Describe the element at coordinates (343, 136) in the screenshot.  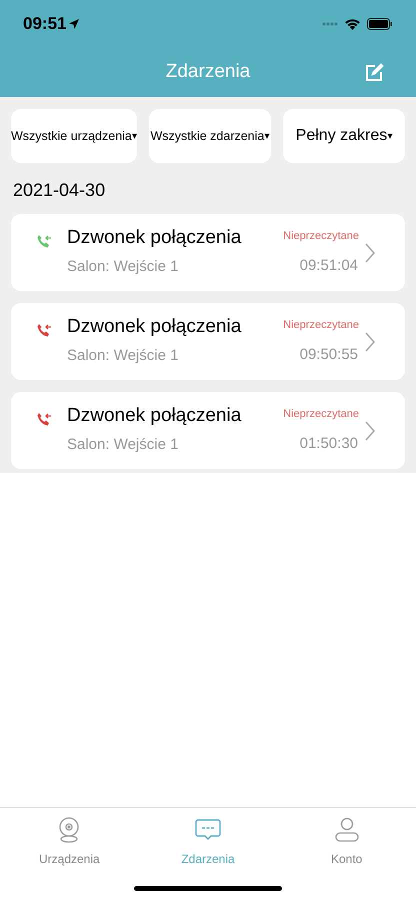
I see `filter-dropdown: Pełny zakres▾` at that location.